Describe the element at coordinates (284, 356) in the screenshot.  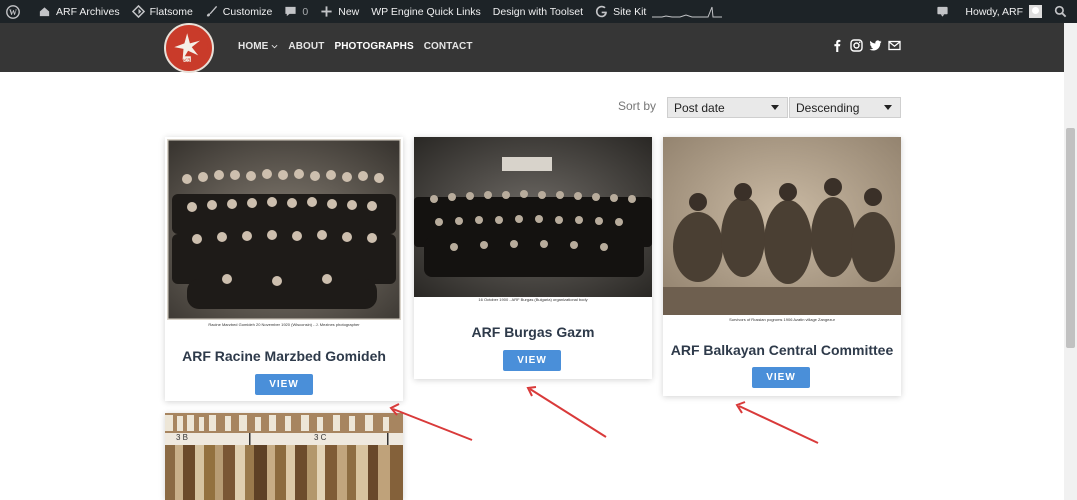
I see `card-title: ARF Racine Marzbed Gomideh` at that location.